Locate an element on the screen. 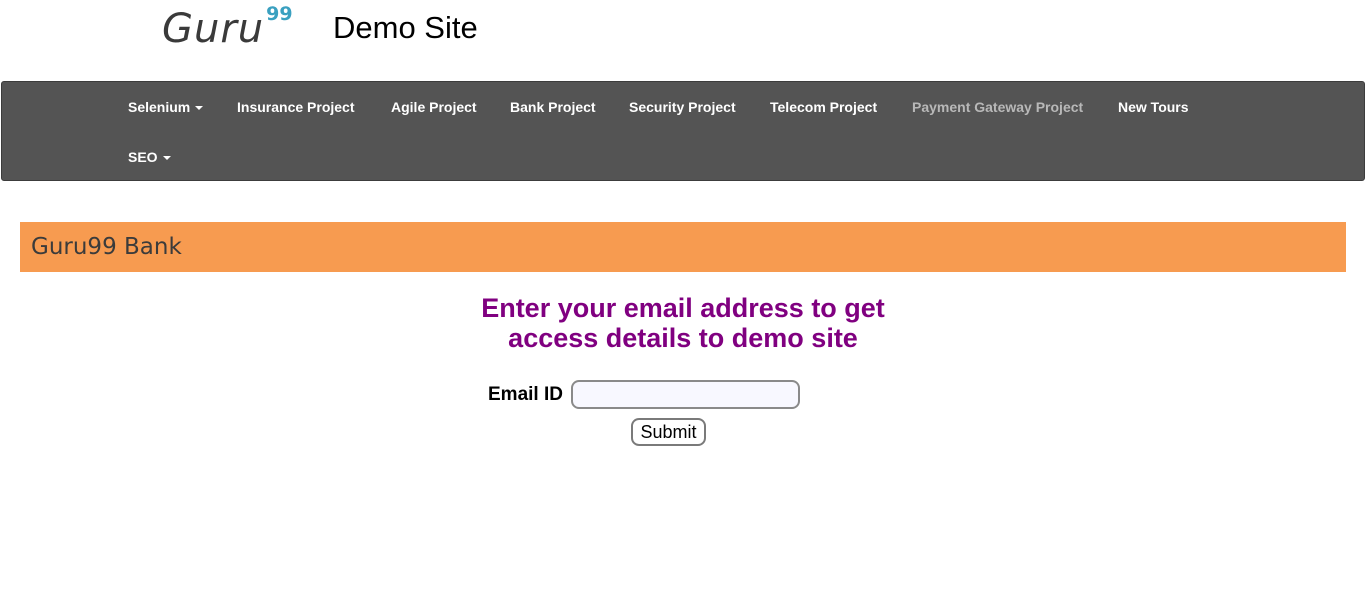  site-title: Demo Site is located at coordinates (405, 27).